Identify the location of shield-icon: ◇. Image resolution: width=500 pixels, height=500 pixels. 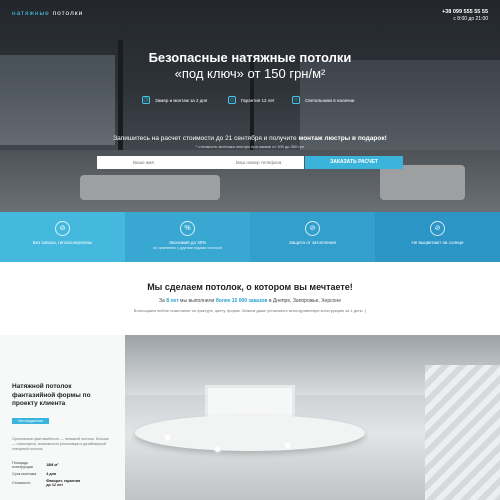
(232, 100).